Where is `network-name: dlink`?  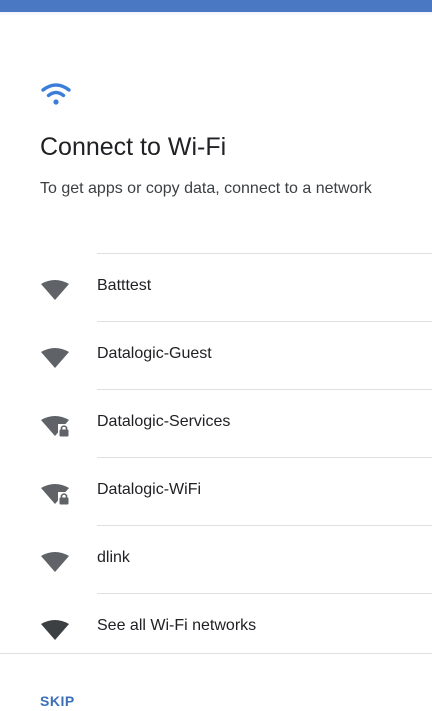 network-name: dlink is located at coordinates (113, 557).